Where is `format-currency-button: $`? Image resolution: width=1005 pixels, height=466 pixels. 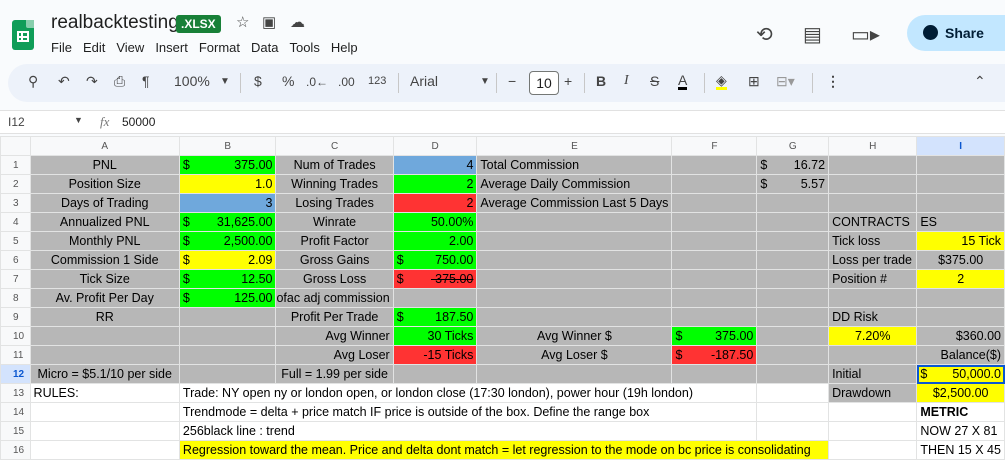
format-currency-button: $ is located at coordinates (258, 81).